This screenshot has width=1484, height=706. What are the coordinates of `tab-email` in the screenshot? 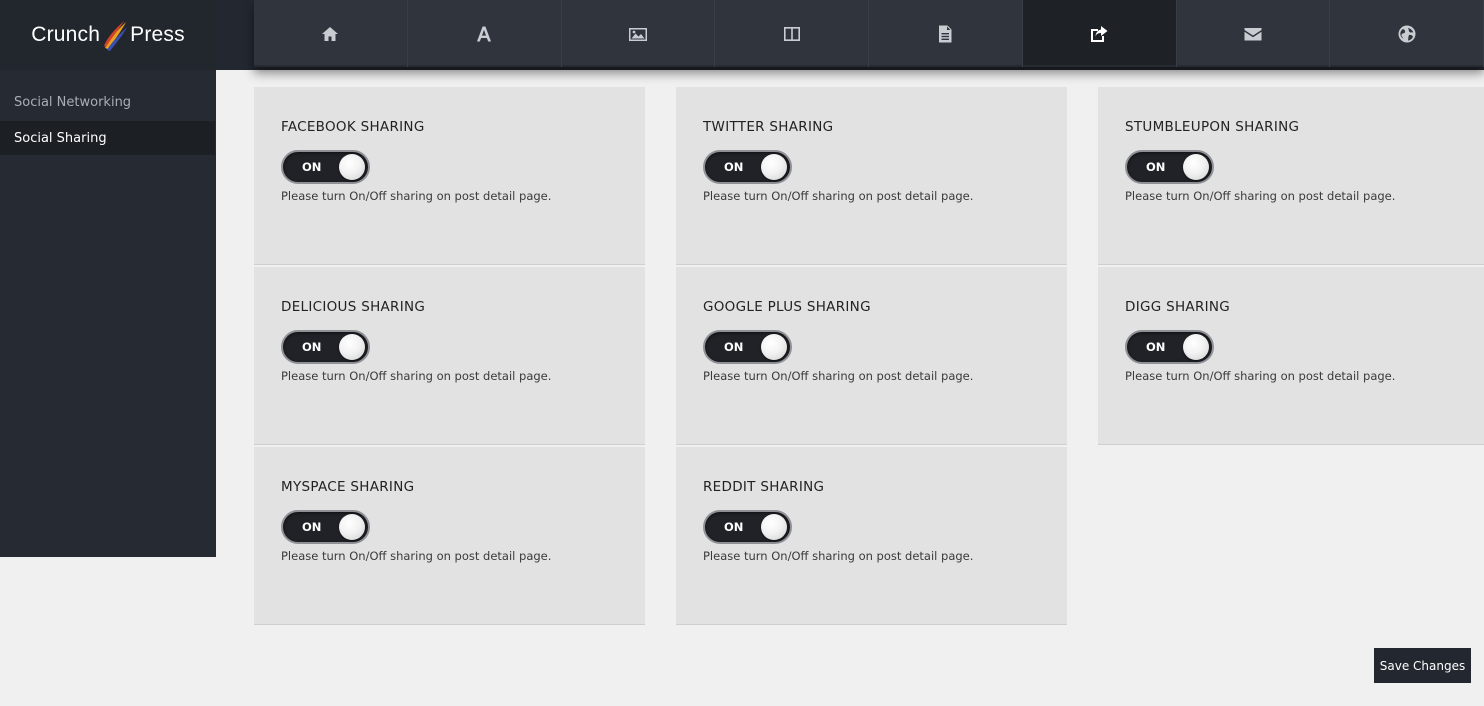 It's located at (1253, 33).